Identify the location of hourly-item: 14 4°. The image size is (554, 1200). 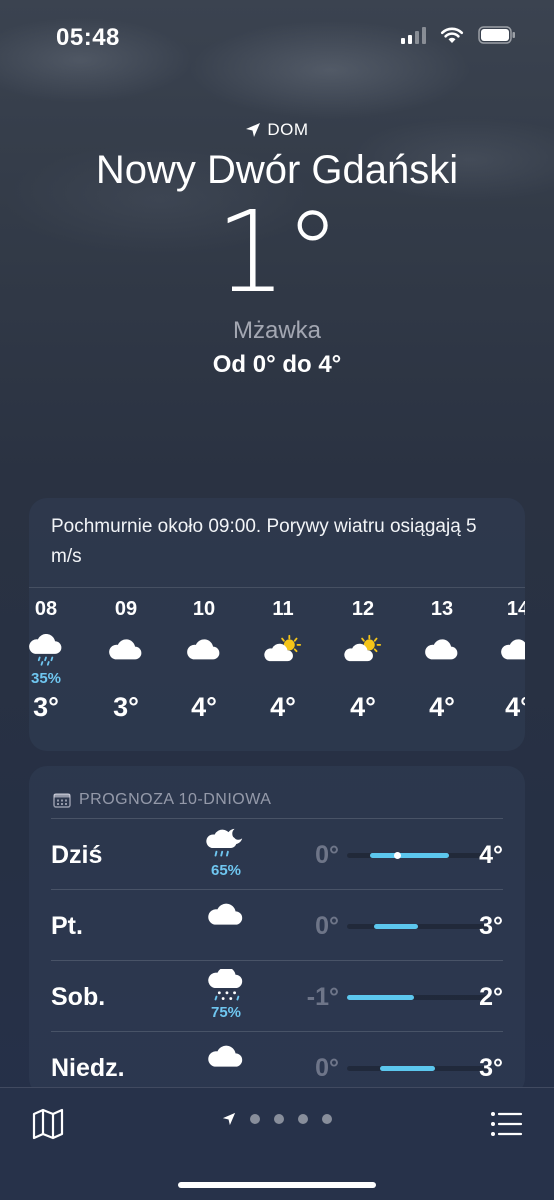
(506, 659).